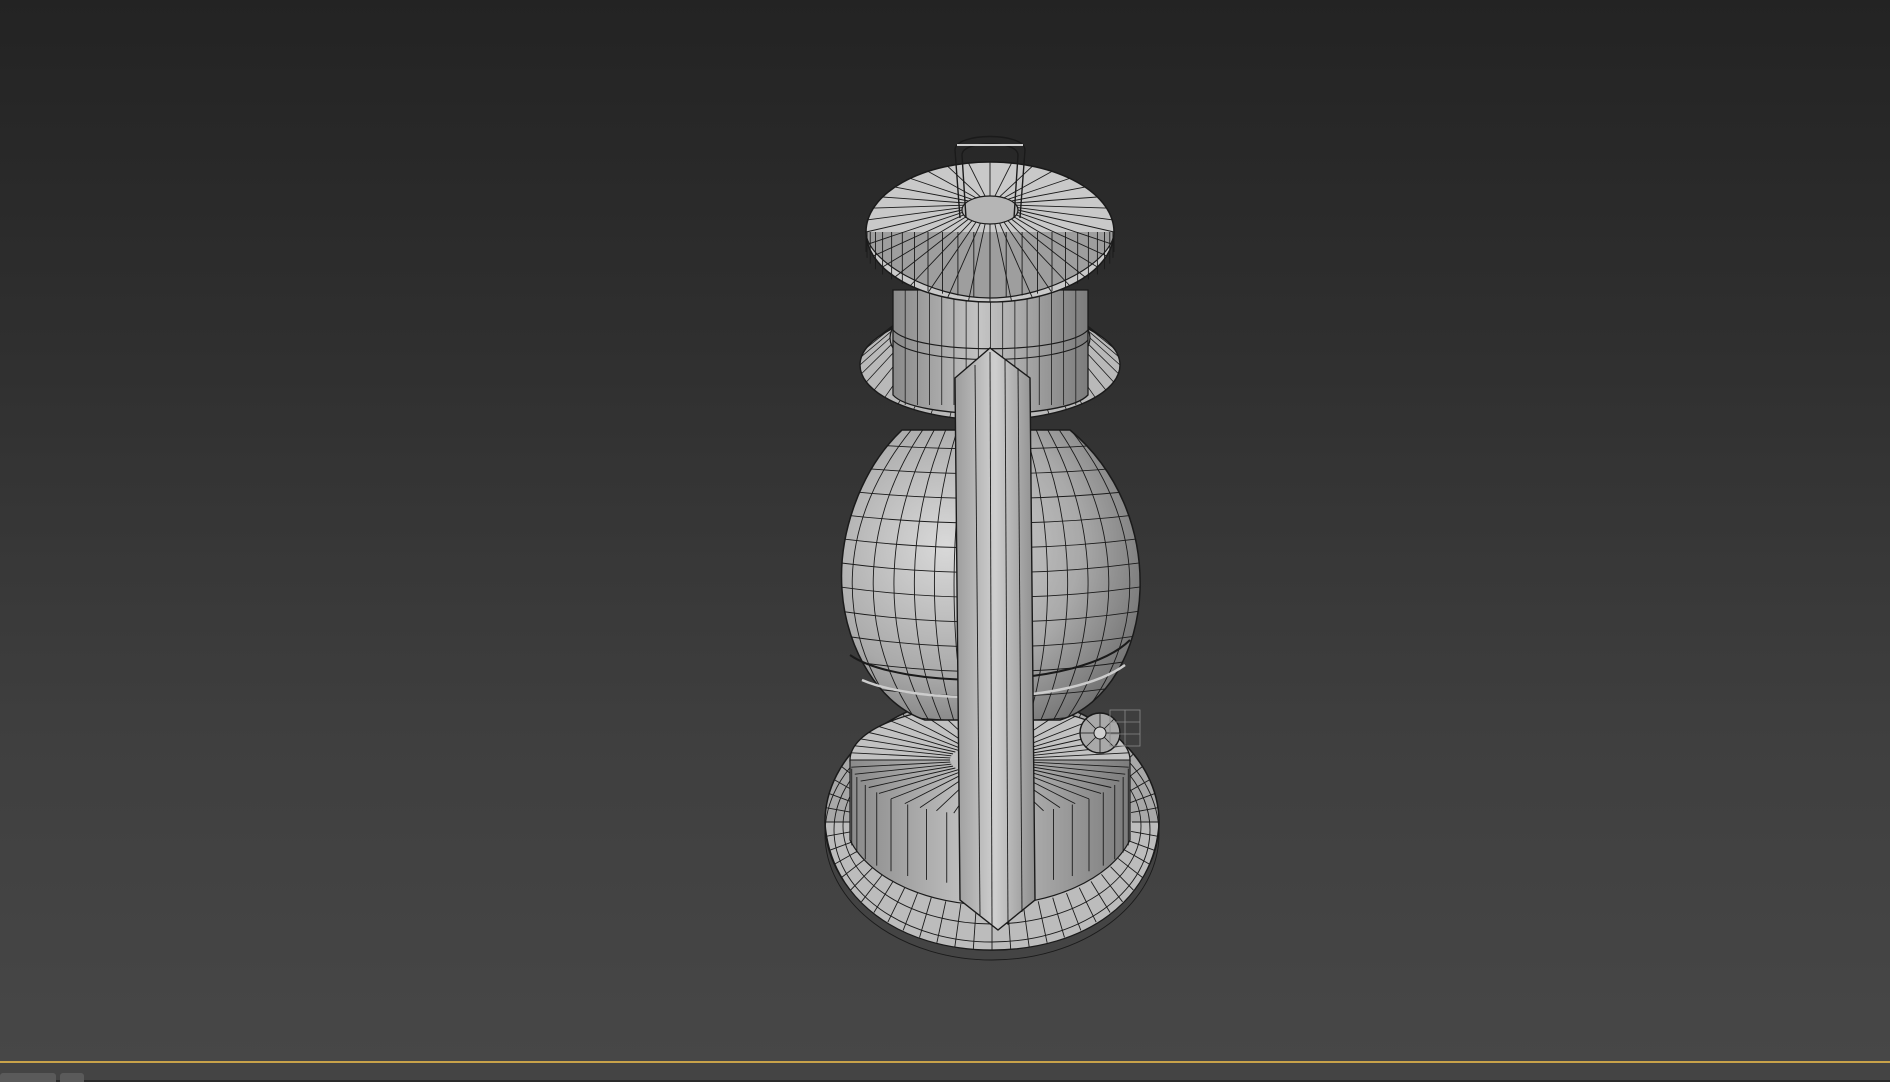 This screenshot has width=1890, height=1082. What do you see at coordinates (945, 1072) in the screenshot?
I see `bottom-panel-strip` at bounding box center [945, 1072].